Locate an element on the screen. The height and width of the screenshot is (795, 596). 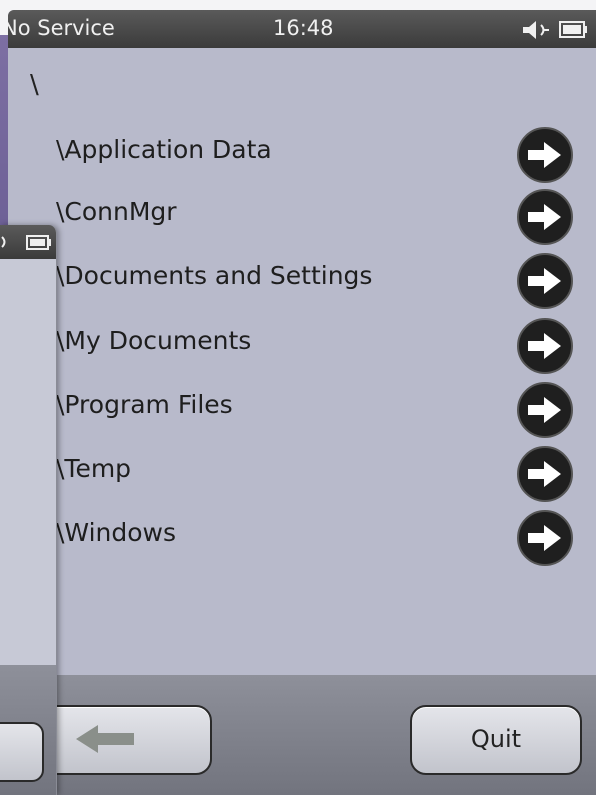
quit-button: Quit is located at coordinates (496, 740).